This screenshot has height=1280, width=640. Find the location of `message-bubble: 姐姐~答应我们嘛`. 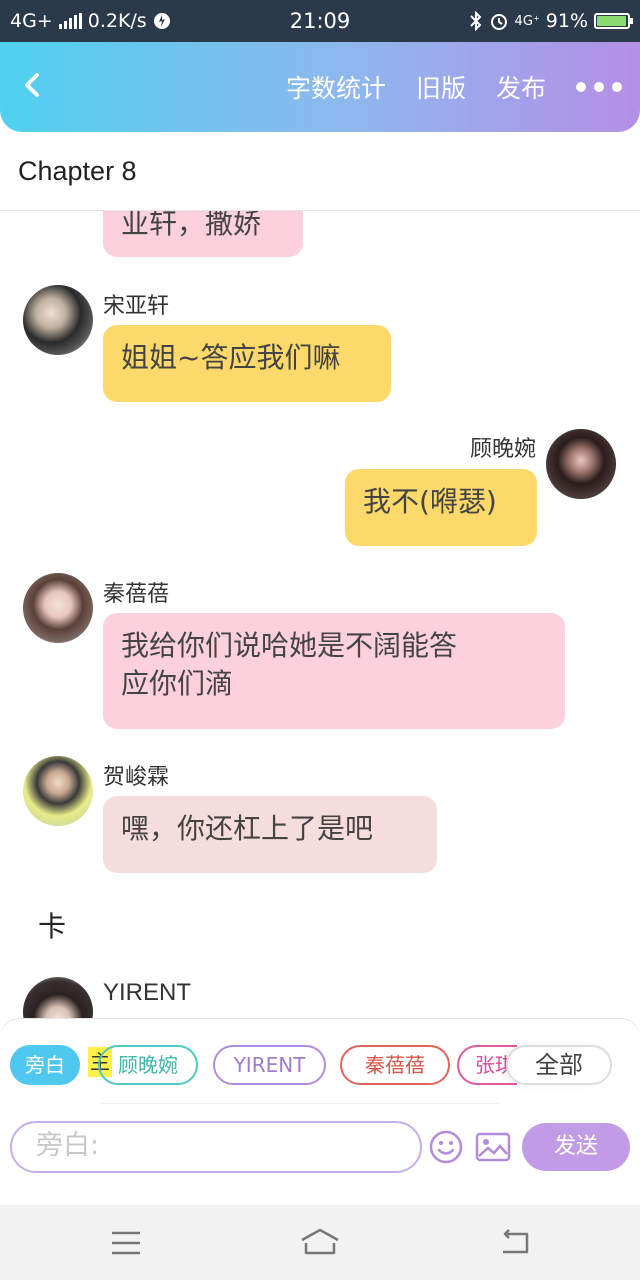

message-bubble: 姐姐~答应我们嘛 is located at coordinates (247, 363).